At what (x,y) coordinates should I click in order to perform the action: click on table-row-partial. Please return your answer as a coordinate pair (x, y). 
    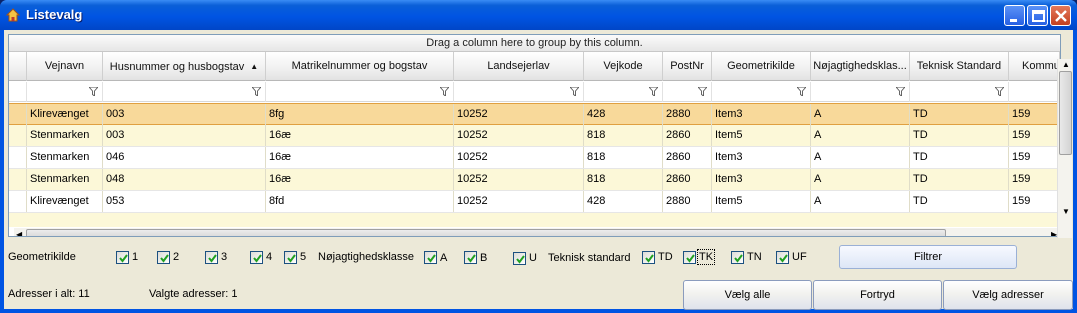
    Looking at the image, I should click on (534, 220).